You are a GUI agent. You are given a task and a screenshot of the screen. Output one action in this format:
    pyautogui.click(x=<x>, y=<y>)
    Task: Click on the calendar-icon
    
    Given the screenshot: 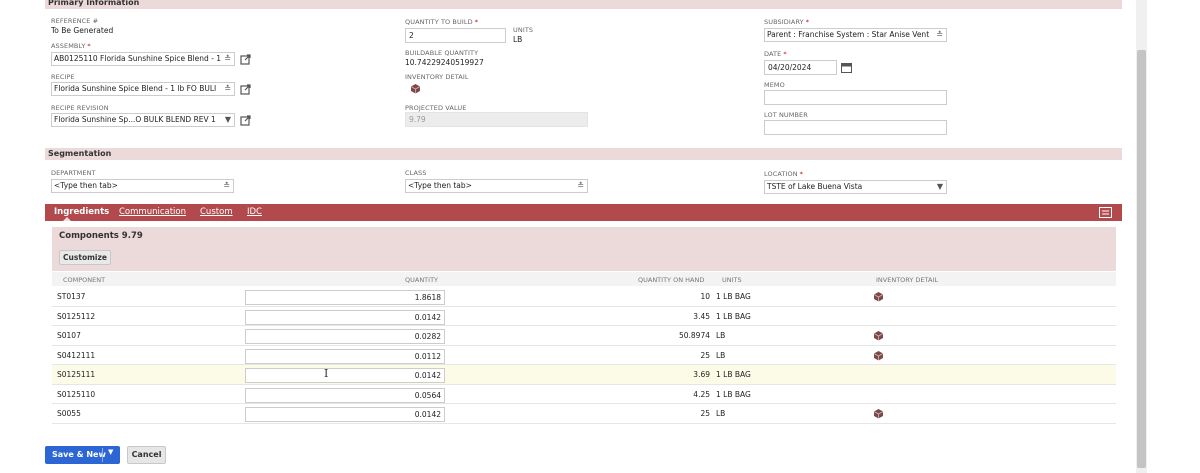 What is the action you would take?
    pyautogui.click(x=846, y=67)
    